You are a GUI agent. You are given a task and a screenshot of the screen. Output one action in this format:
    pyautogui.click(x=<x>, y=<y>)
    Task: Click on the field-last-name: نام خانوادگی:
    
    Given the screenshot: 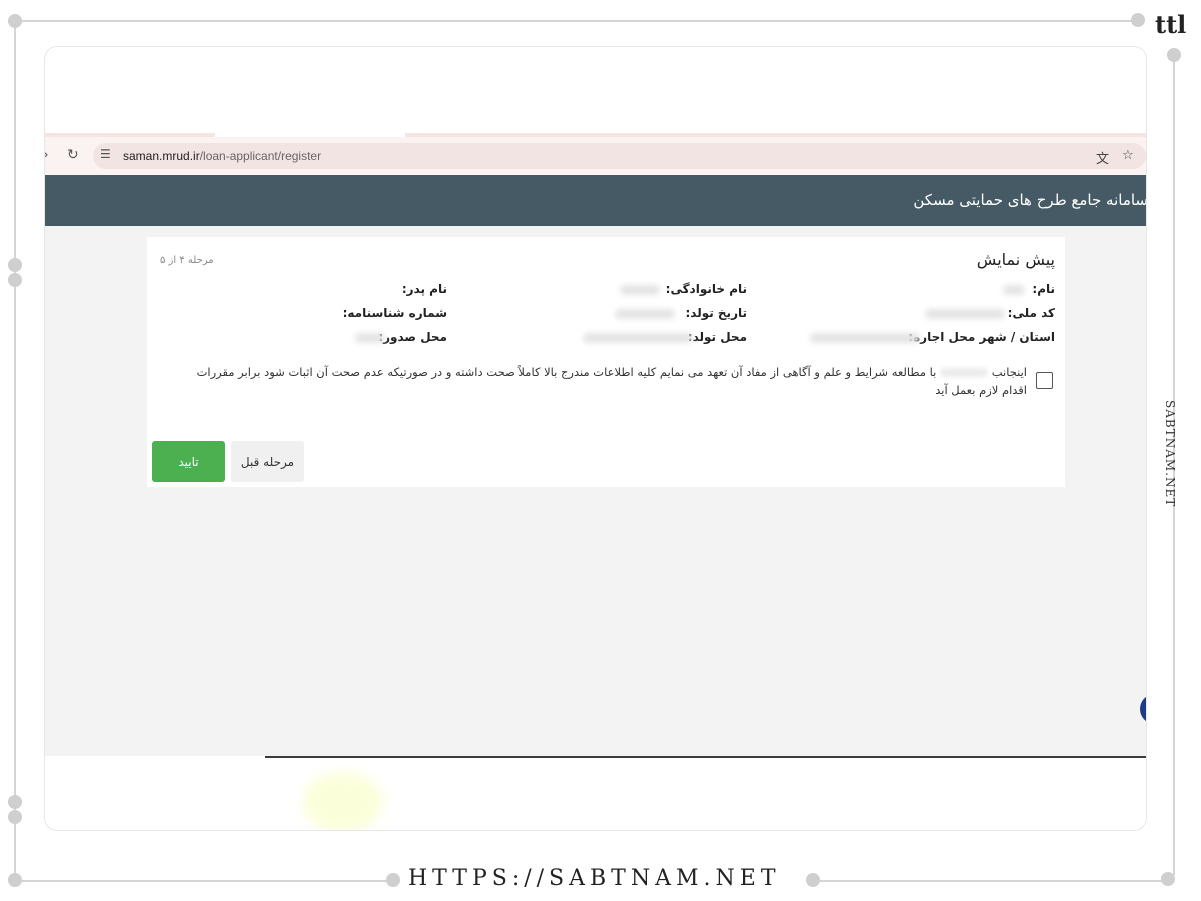 What is the action you would take?
    pyautogui.click(x=706, y=289)
    